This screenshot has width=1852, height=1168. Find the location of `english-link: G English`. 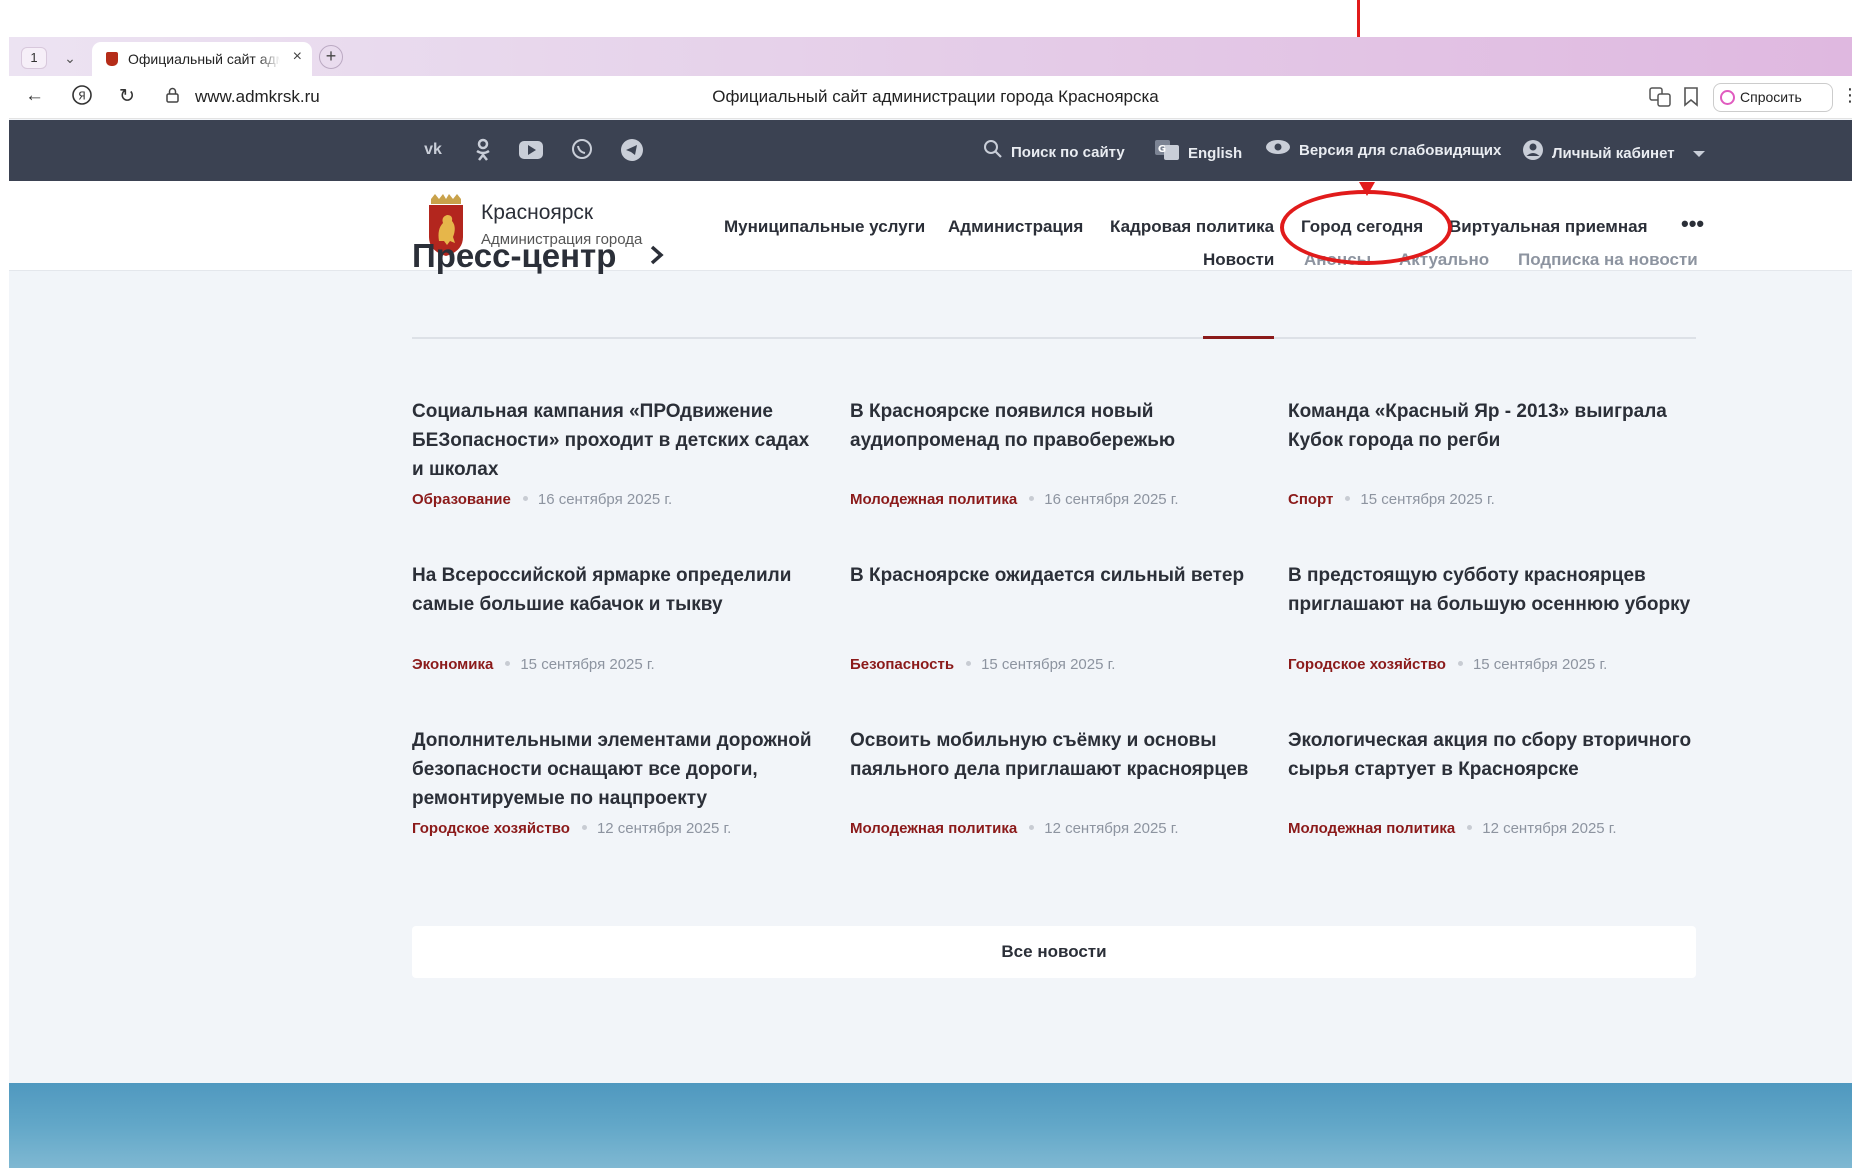

english-link: G English is located at coordinates (1198, 151).